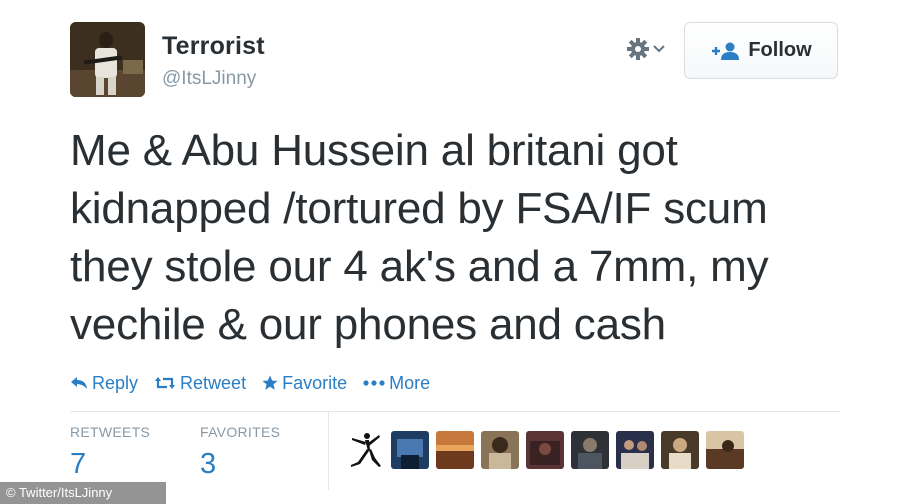 The height and width of the screenshot is (504, 900). What do you see at coordinates (315, 382) in the screenshot?
I see `favorite-label: Favorite` at bounding box center [315, 382].